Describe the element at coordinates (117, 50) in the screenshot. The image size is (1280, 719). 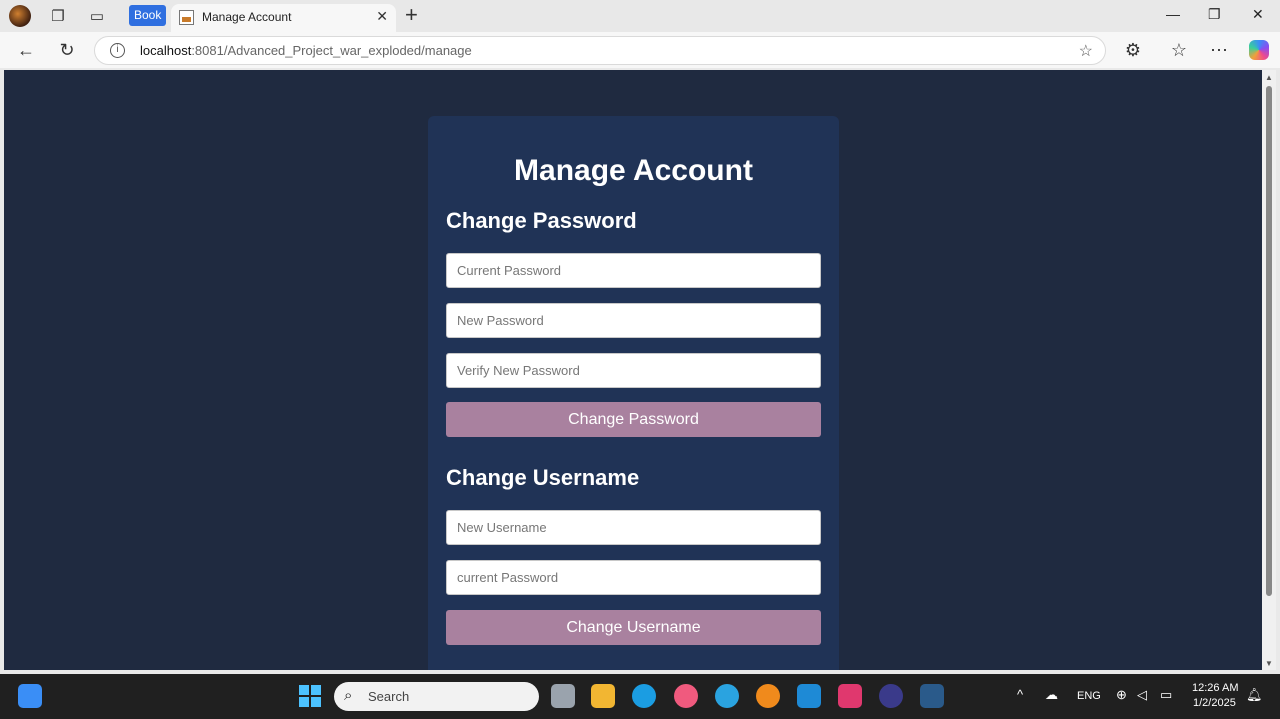
I see `site-info-icon: i` at that location.